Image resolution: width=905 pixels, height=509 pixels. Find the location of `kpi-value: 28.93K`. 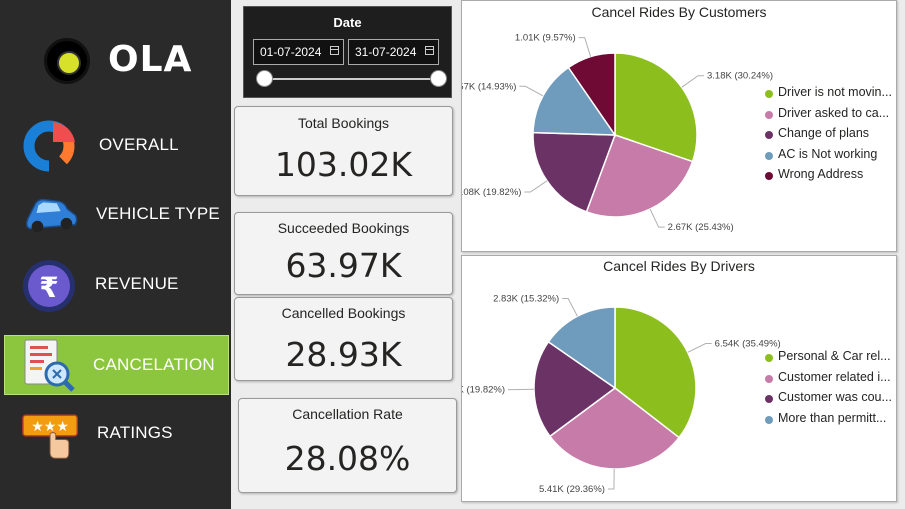

kpi-value: 28.93K is located at coordinates (343, 354).